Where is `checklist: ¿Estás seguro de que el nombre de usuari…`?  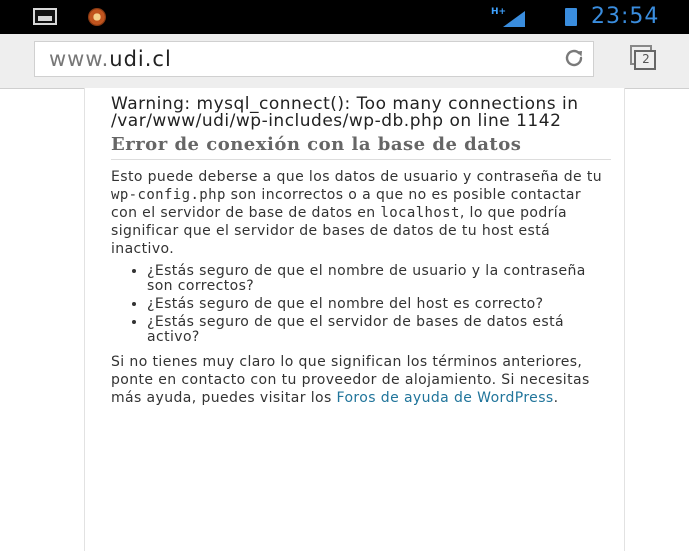
checklist: ¿Estás seguro de que el nombre de usuari… is located at coordinates (361, 304).